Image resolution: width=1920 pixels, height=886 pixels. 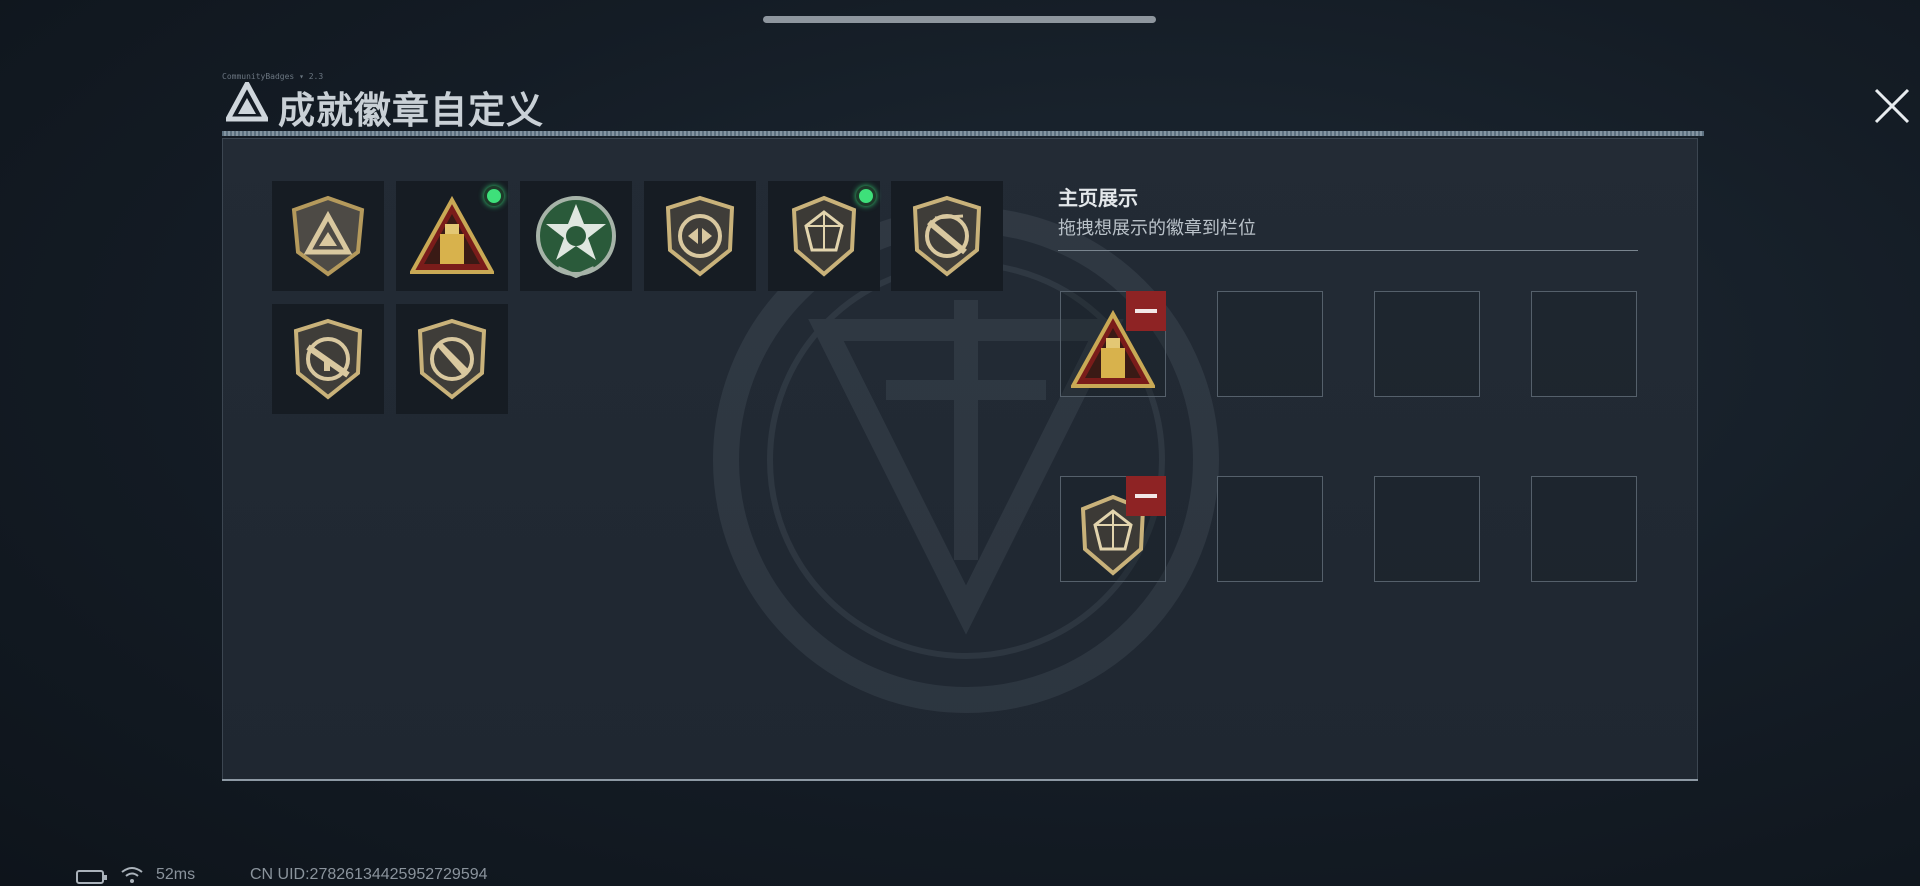 I want to click on shield-diamond-arrows-icon, so click(x=700, y=236).